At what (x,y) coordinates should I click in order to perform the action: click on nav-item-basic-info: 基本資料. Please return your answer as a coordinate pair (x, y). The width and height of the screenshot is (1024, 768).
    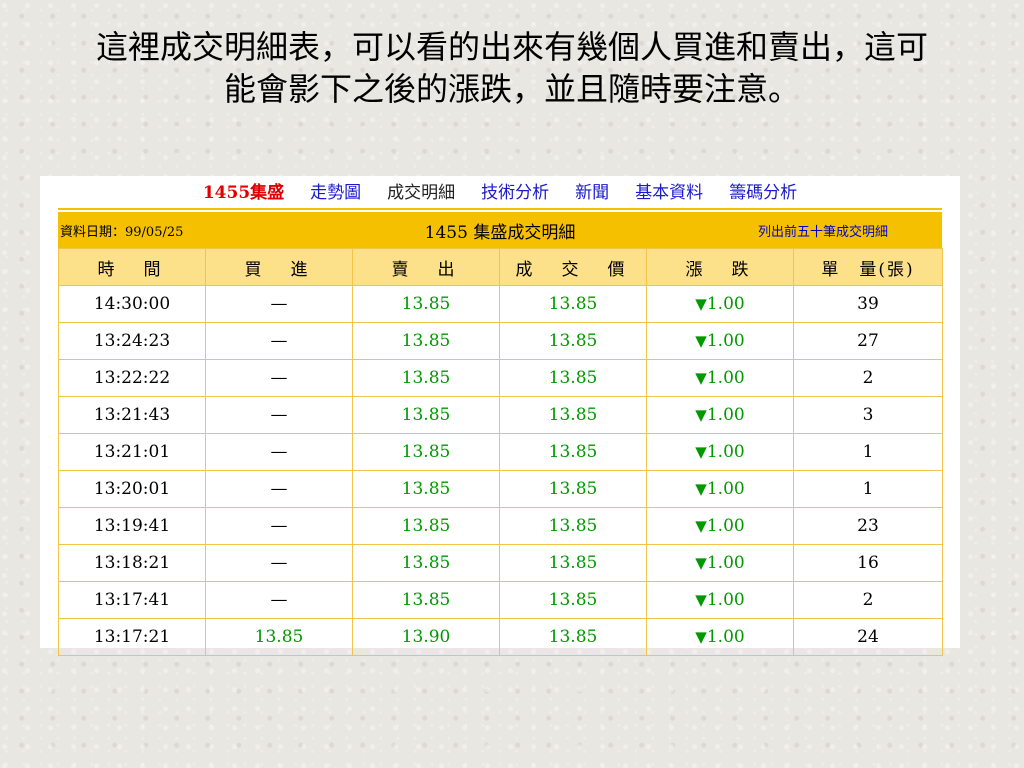
    Looking at the image, I should click on (669, 190).